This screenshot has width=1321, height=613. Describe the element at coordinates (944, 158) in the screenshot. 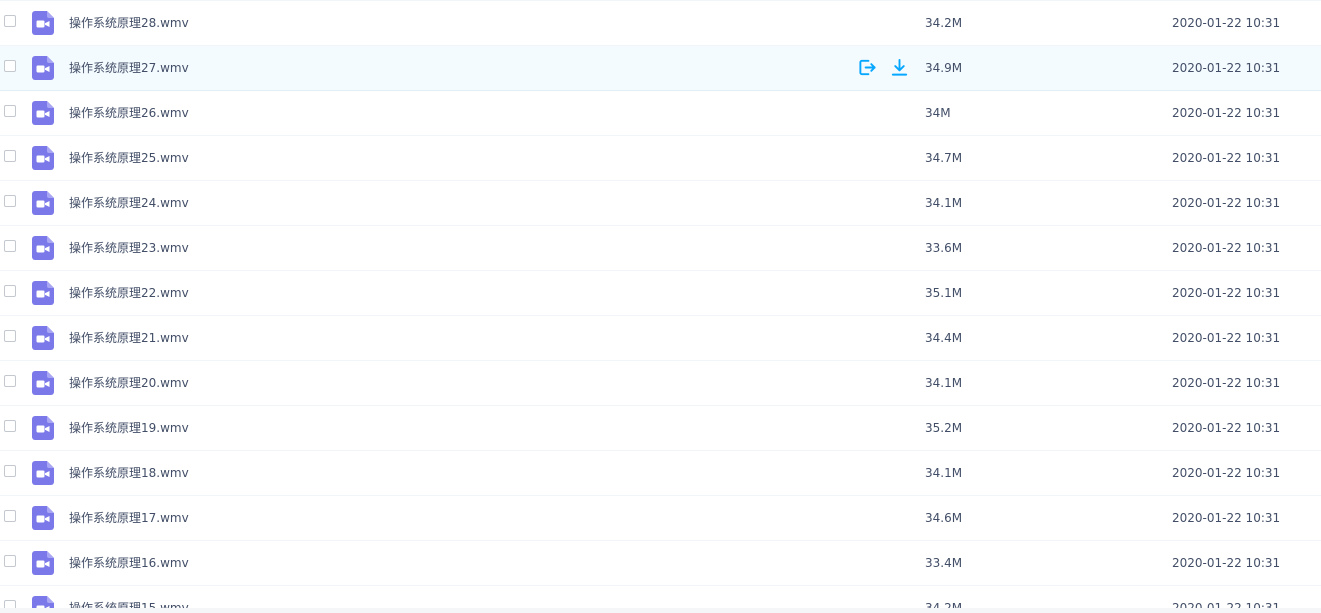

I see `file-size: 34.7M` at that location.